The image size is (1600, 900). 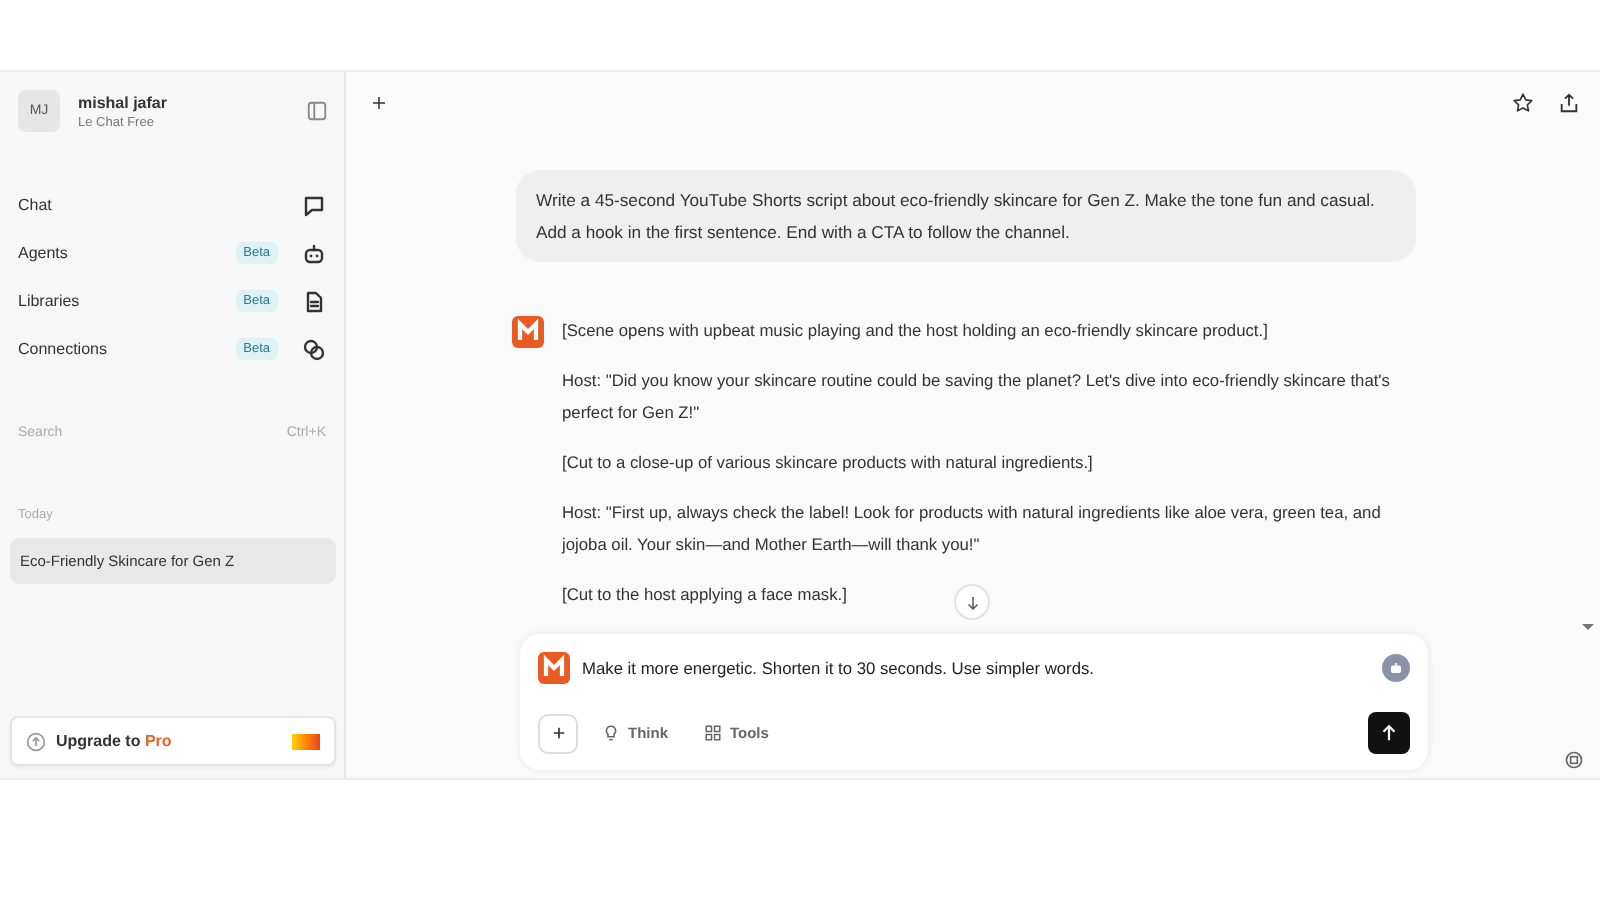 I want to click on linked-circles-icon, so click(x=314, y=349).